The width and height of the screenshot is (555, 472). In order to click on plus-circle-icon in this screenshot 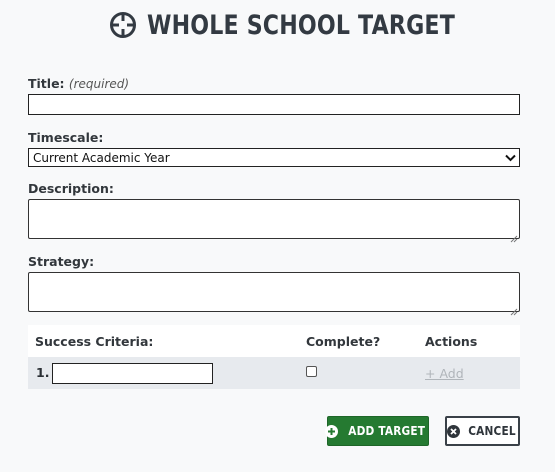, I will do `click(332, 431)`.